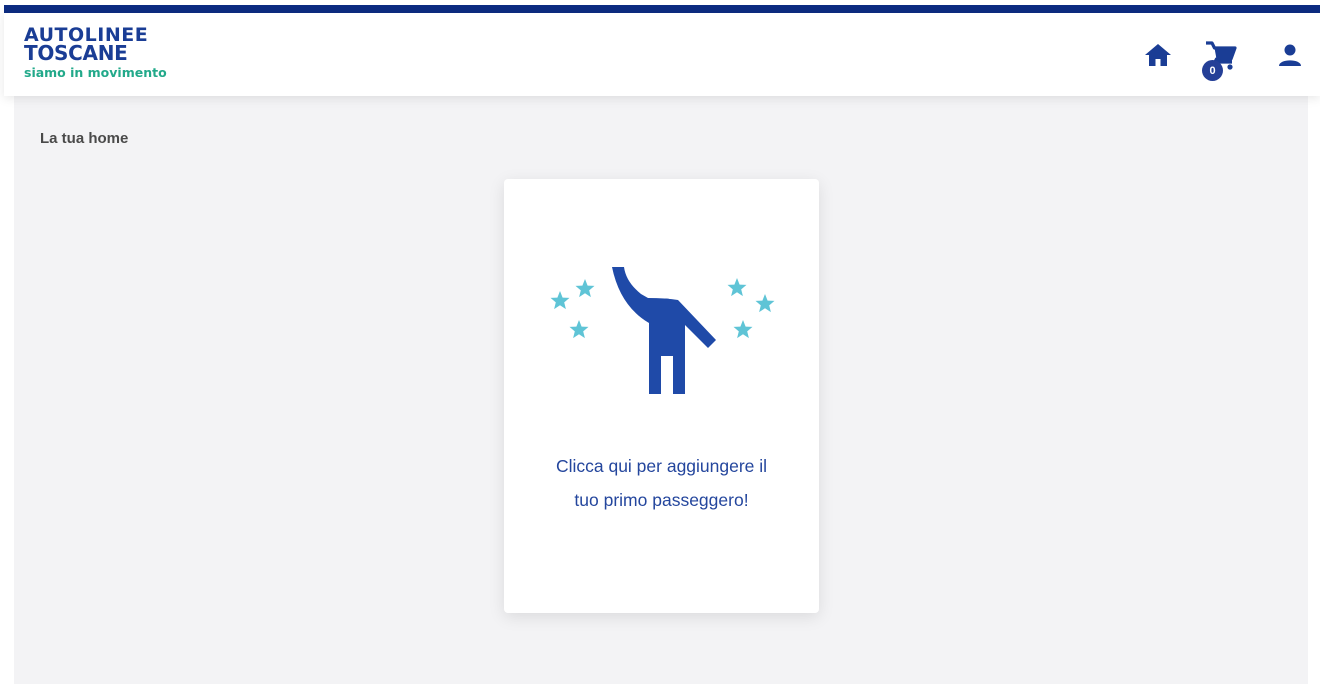 Image resolution: width=1320 pixels, height=684 pixels. I want to click on user-account-button, so click(1290, 55).